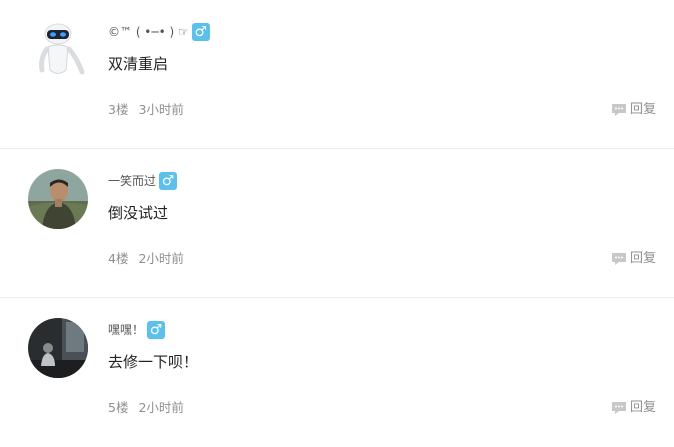 The width and height of the screenshot is (674, 447). I want to click on username: 一笑而过, so click(132, 181).